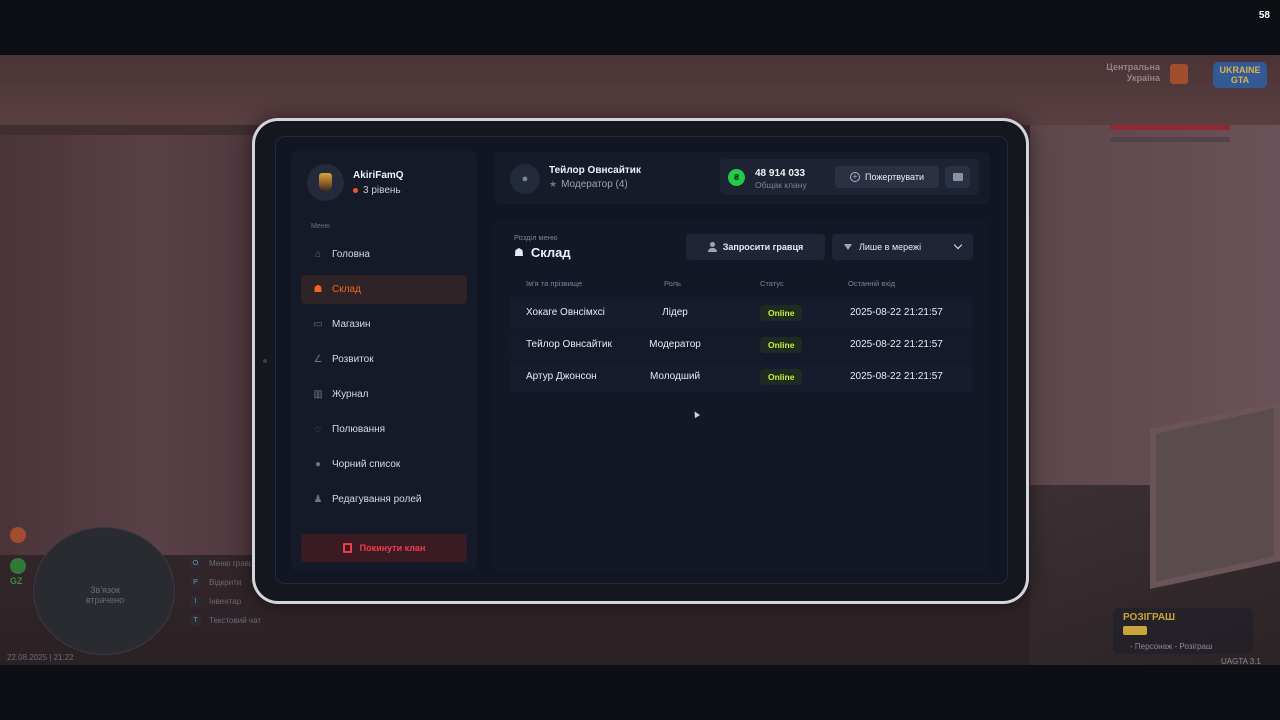 The height and width of the screenshot is (720, 1280). What do you see at coordinates (1264, 15) in the screenshot?
I see `fps-counter: 58` at bounding box center [1264, 15].